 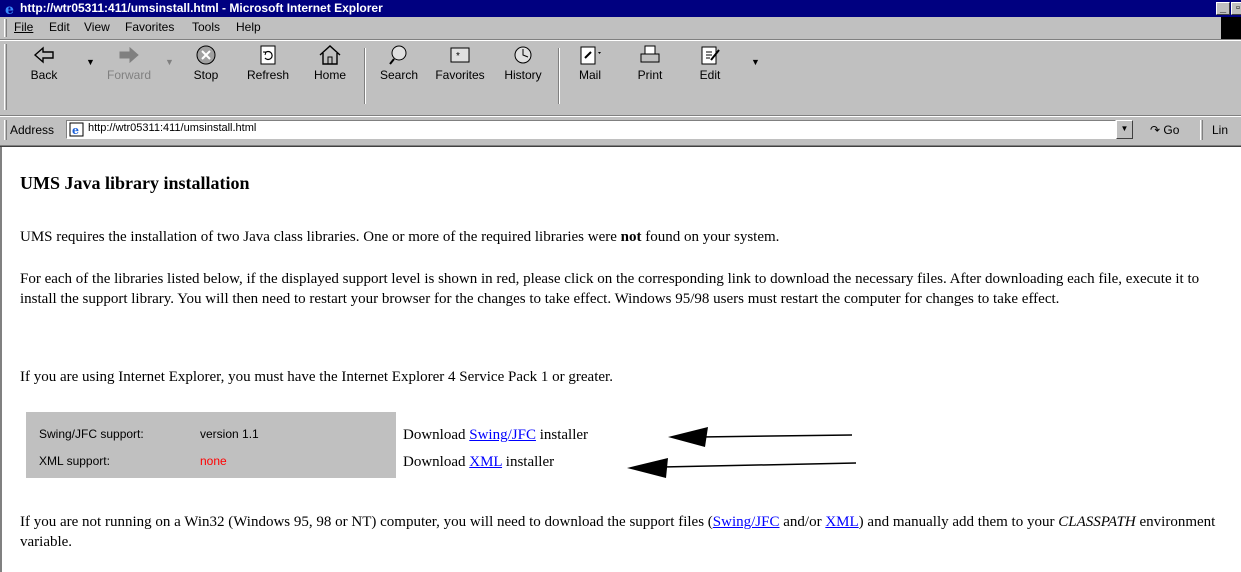 I want to click on edit-dropdown-icon: ▼, so click(x=755, y=62).